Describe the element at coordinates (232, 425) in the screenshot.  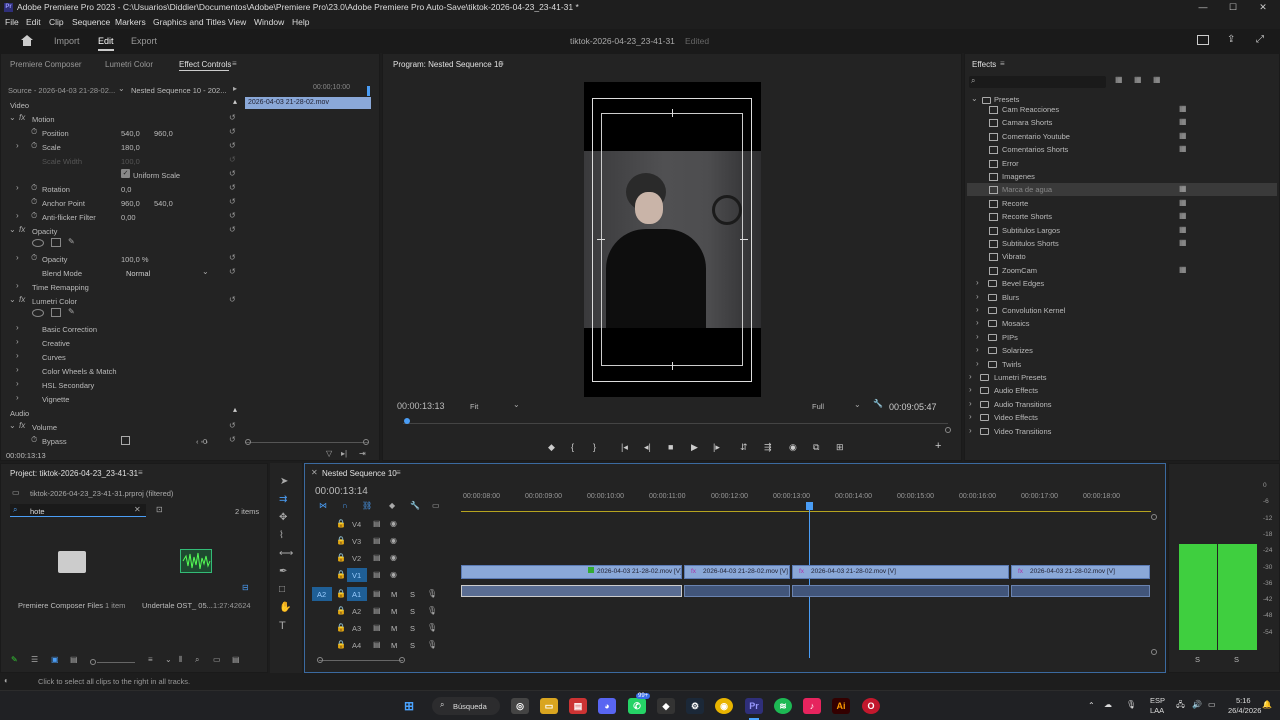
I see `reset-volume-icon: ↺` at that location.